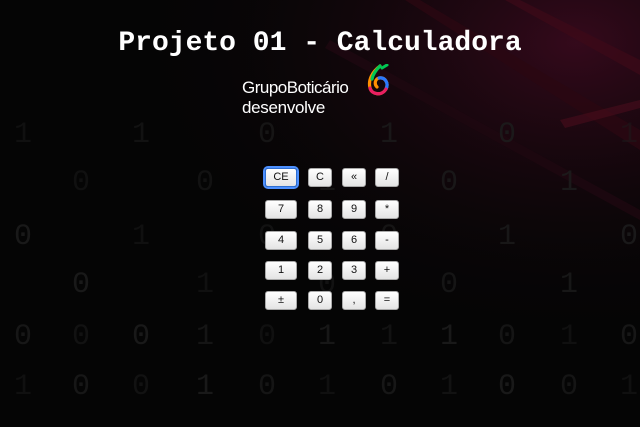 The height and width of the screenshot is (427, 640). Describe the element at coordinates (320, 209) in the screenshot. I see `key-1-1: 8` at that location.